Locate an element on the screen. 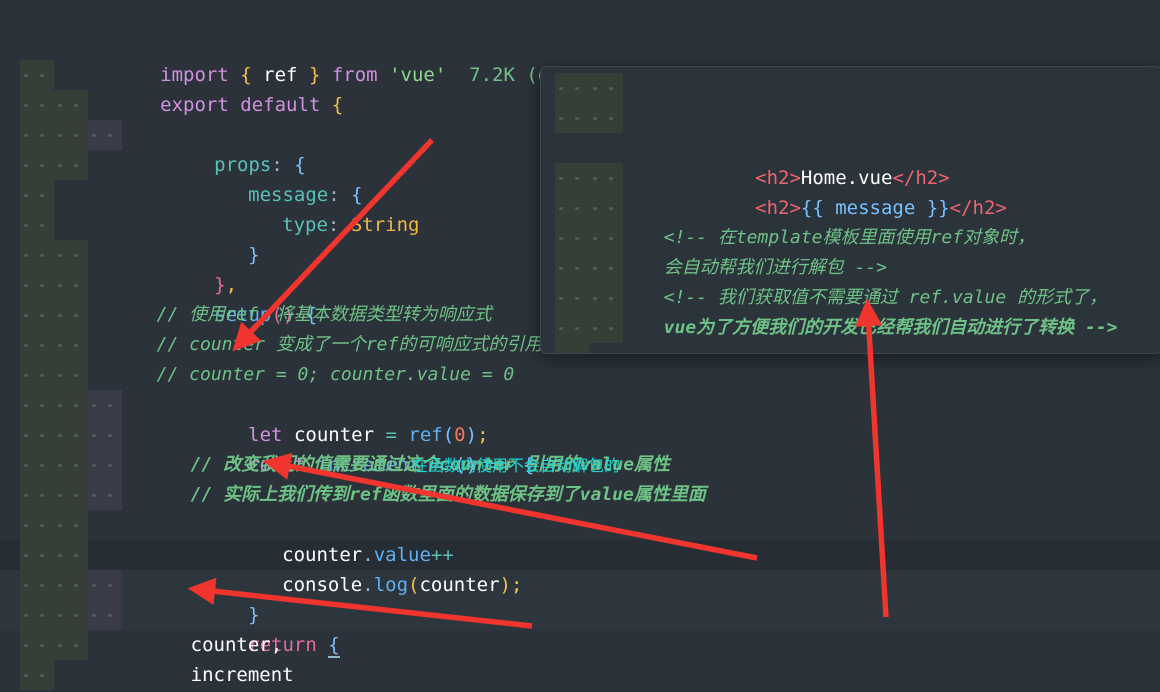 This screenshot has height=692, width=1160. comment-counter-value: // counter = 0; counter.value = 0 is located at coordinates (335, 374).